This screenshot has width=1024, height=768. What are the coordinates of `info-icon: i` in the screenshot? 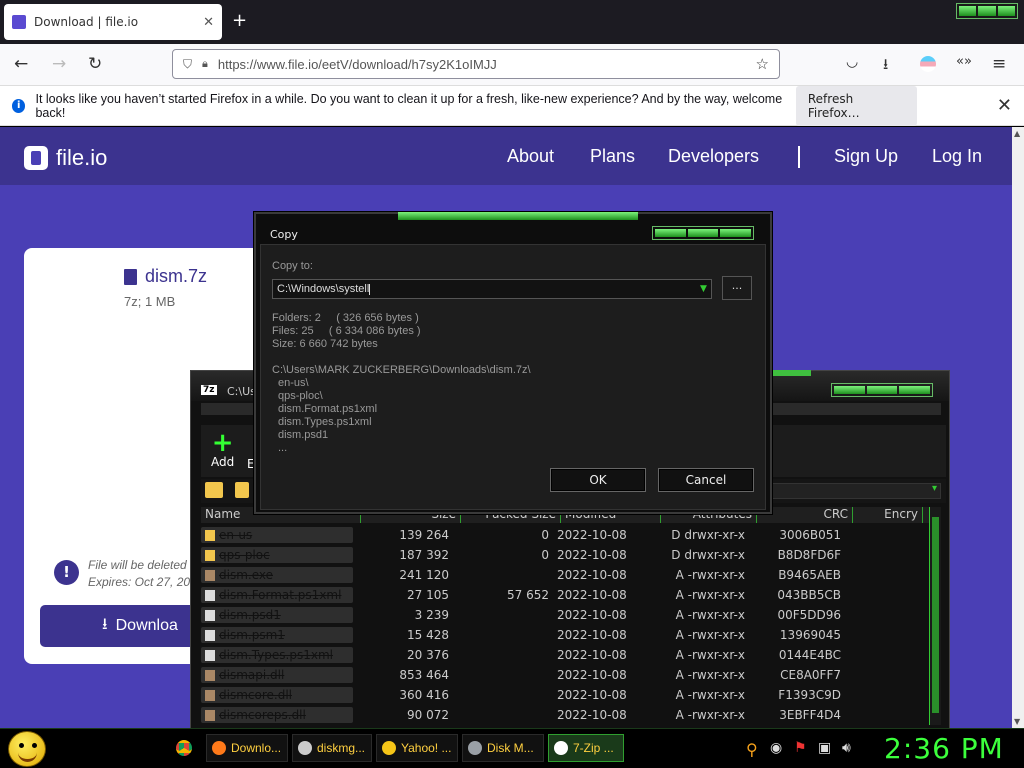 It's located at (19, 105).